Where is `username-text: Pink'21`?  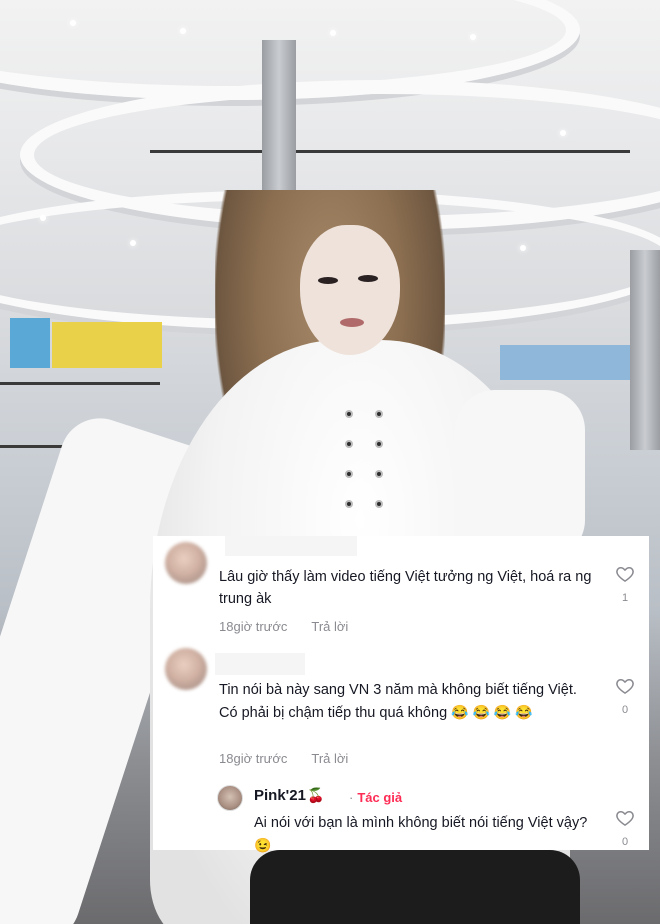
username-text: Pink'21 is located at coordinates (280, 795).